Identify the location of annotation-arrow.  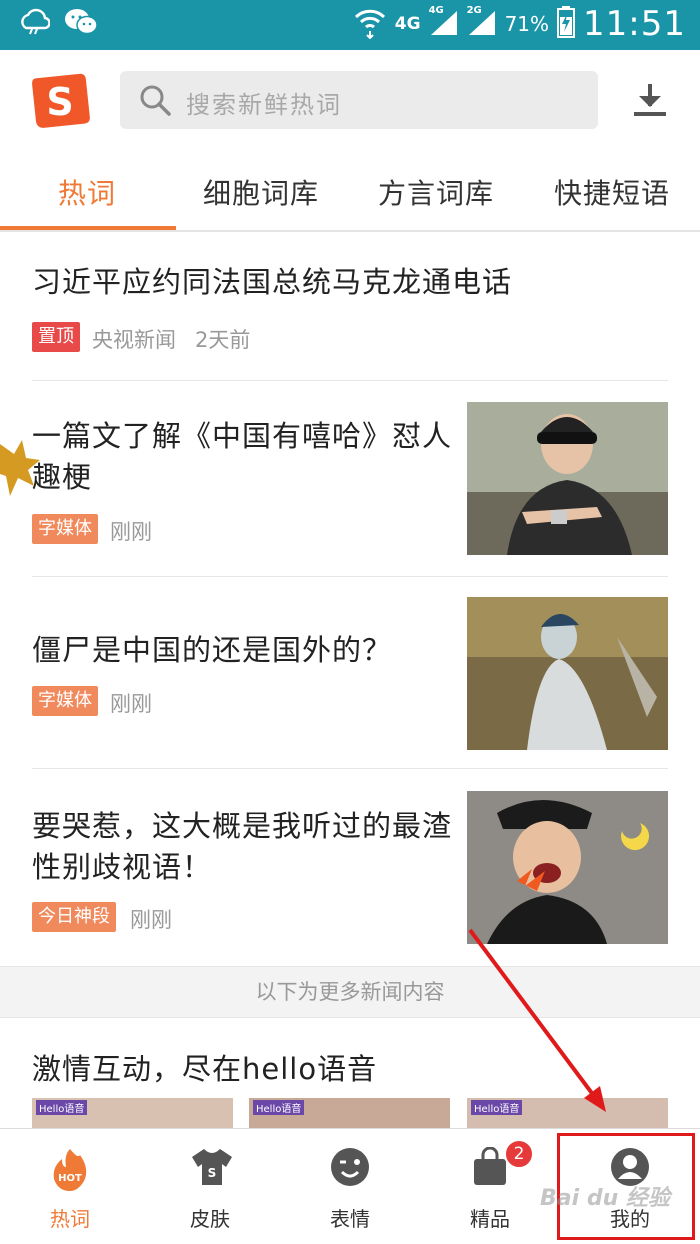
(537, 1020).